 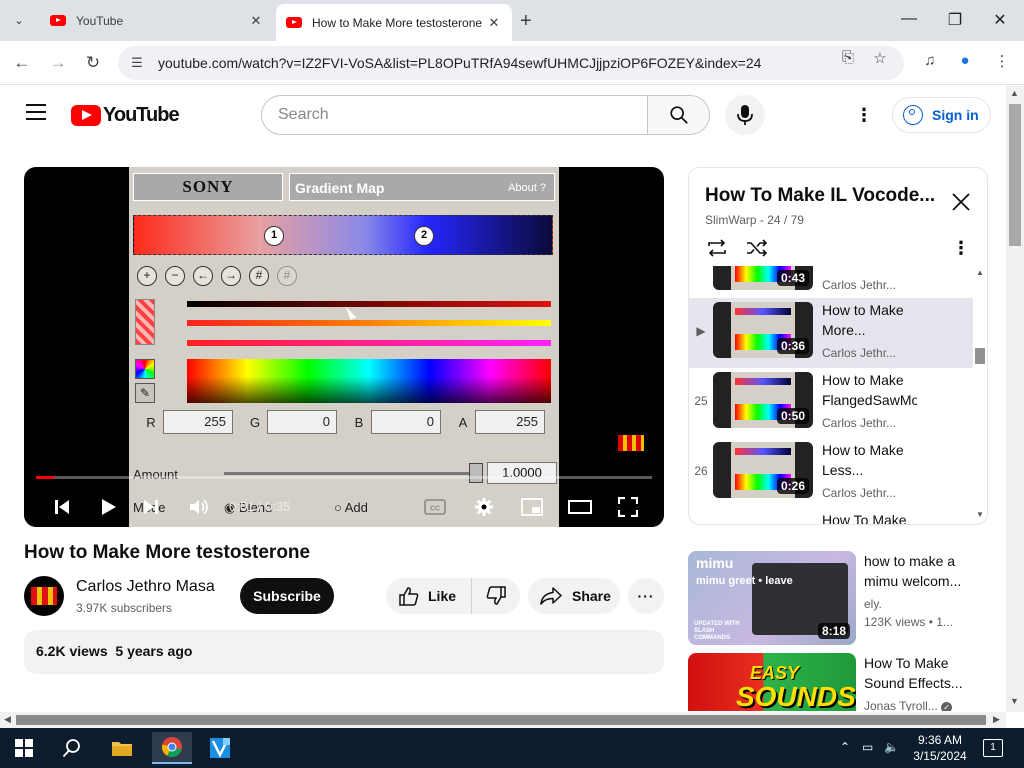 I want to click on palette-icon, so click(x=145, y=369).